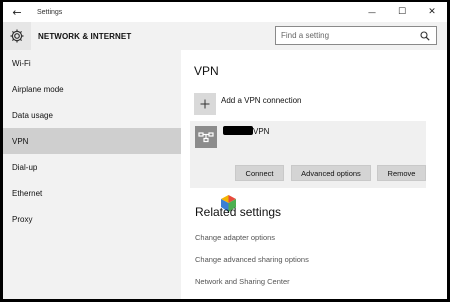 The height and width of the screenshot is (302, 450). I want to click on gear-icon-graphic, so click(17, 36).